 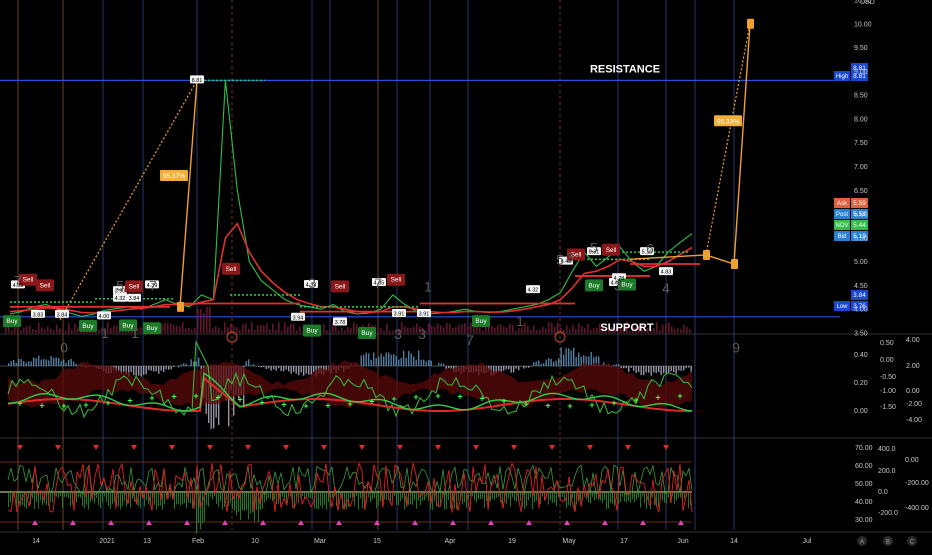 What do you see at coordinates (864, 502) in the screenshot?
I see `osc2-axis-a-tick: 40.00` at bounding box center [864, 502].